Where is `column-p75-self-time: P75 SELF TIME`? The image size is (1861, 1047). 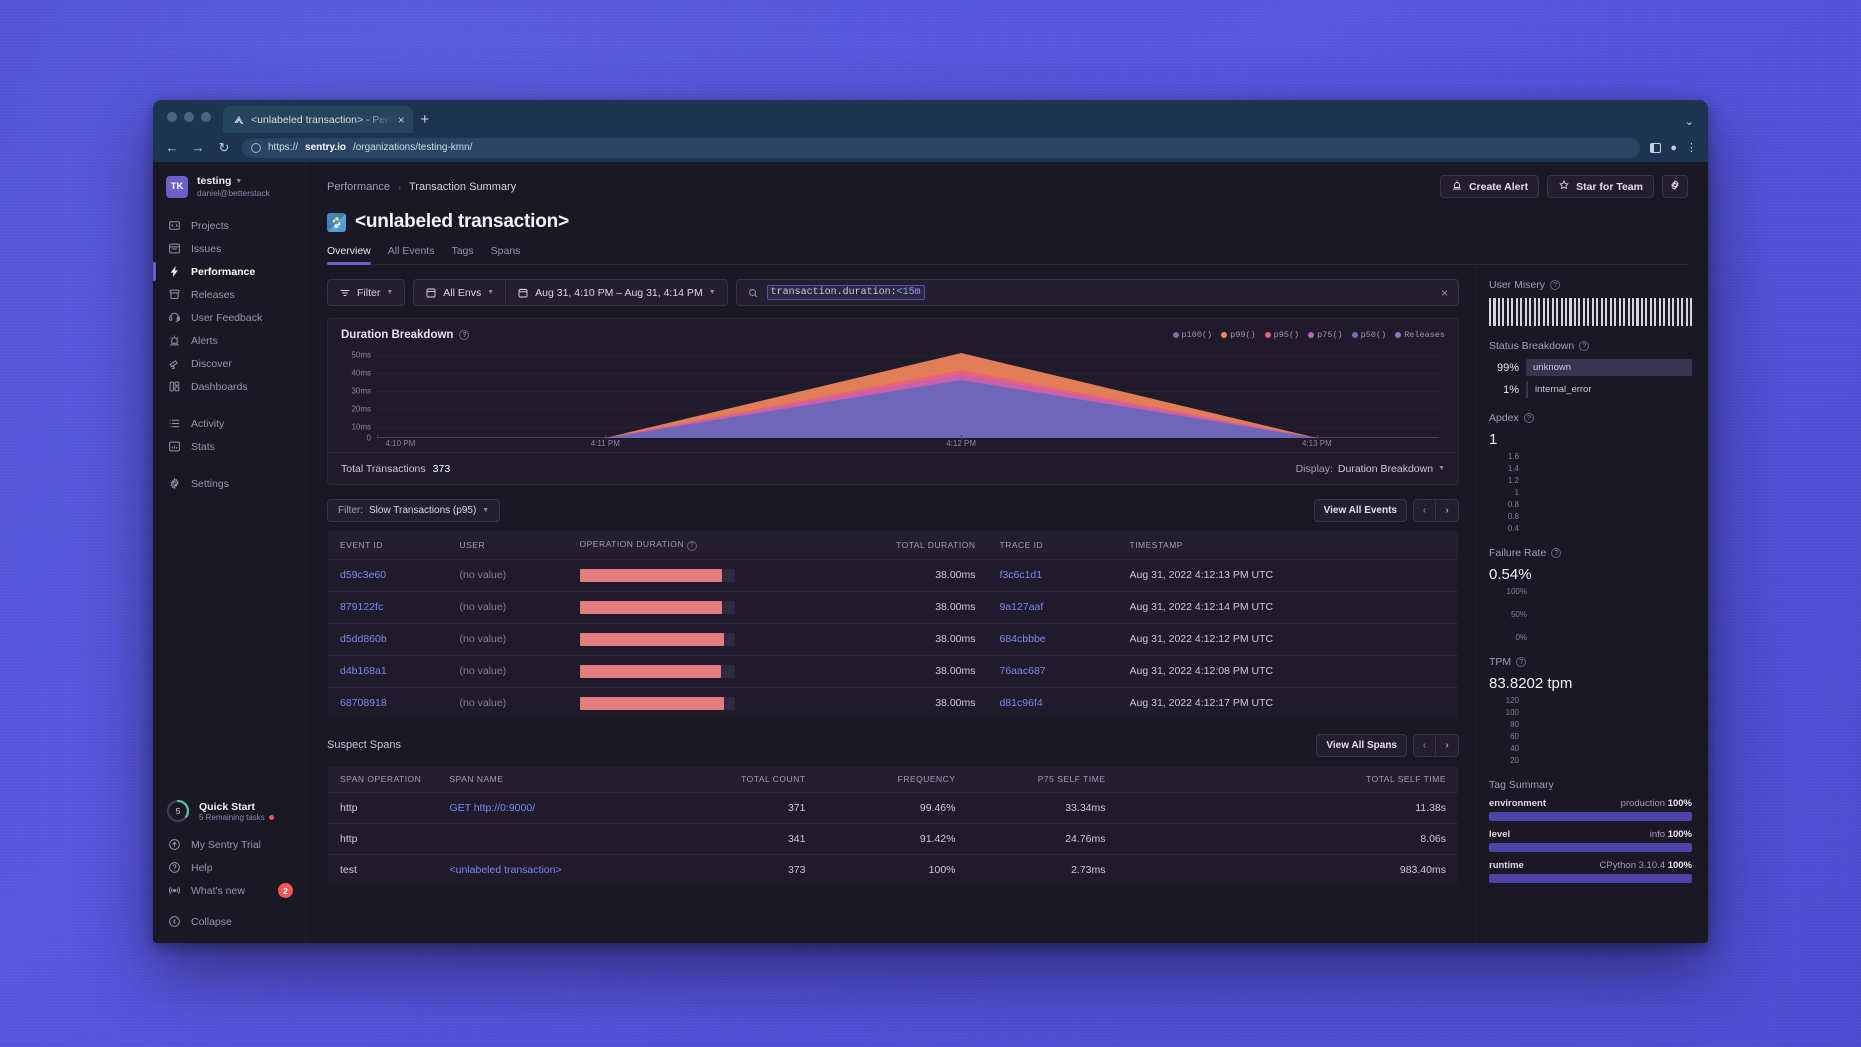 column-p75-self-time: P75 SELF TIME is located at coordinates (1042, 779).